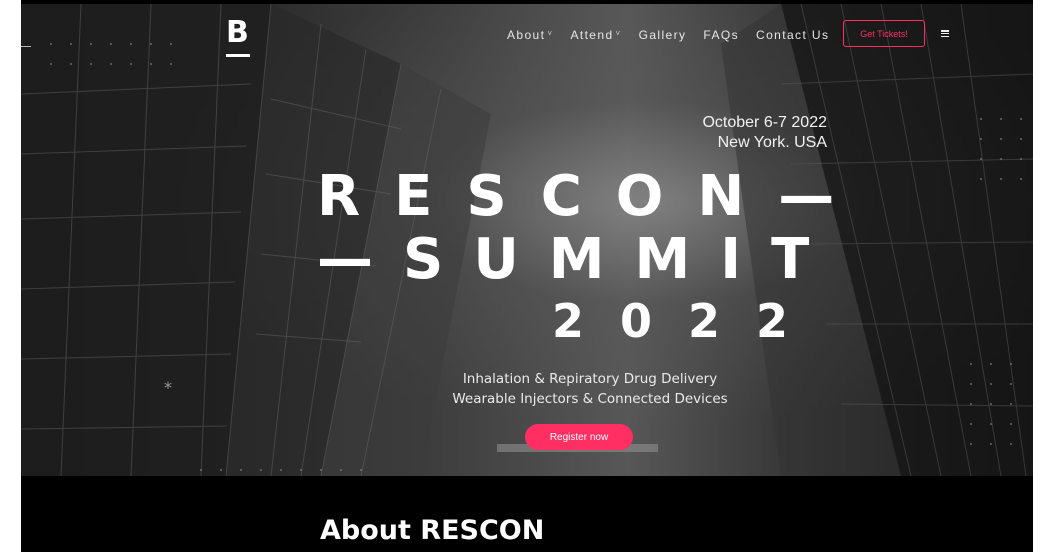  I want to click on nav-item-contact: Contact Us, so click(792, 35).